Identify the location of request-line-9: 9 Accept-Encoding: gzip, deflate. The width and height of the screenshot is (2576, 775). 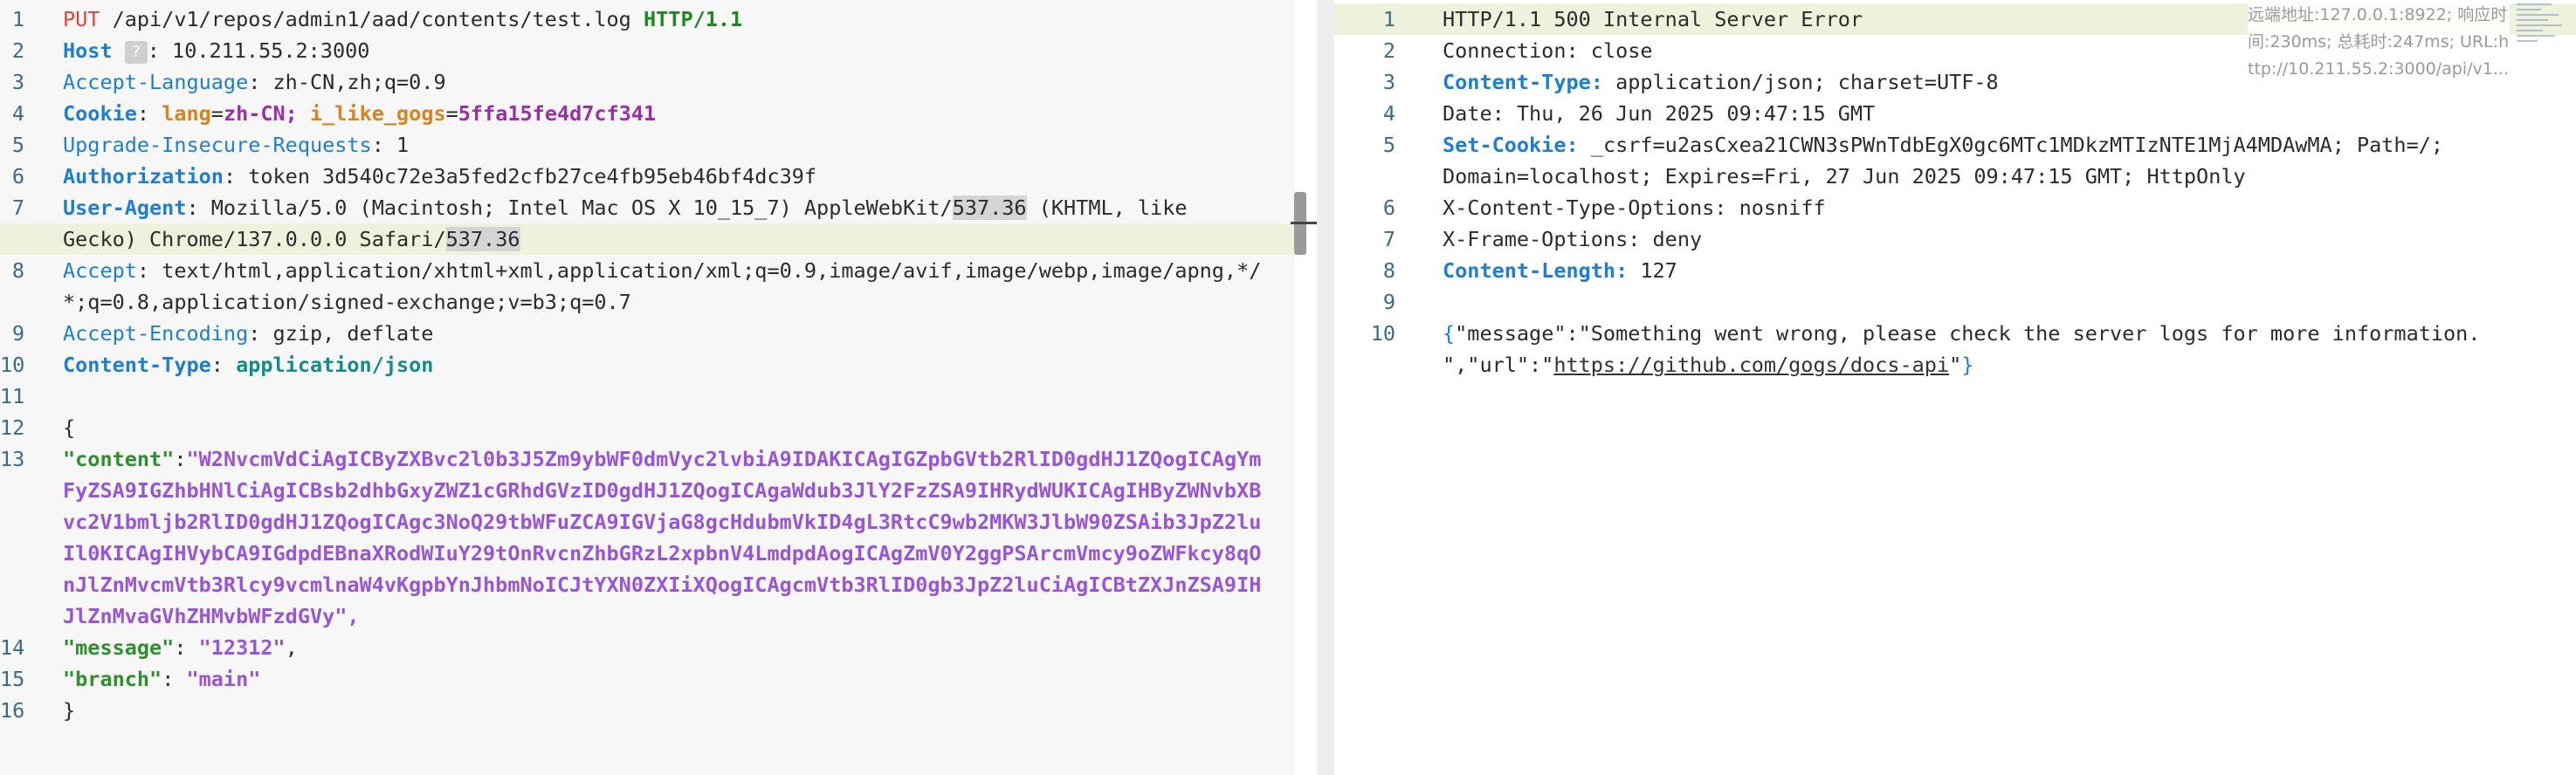
(647, 333).